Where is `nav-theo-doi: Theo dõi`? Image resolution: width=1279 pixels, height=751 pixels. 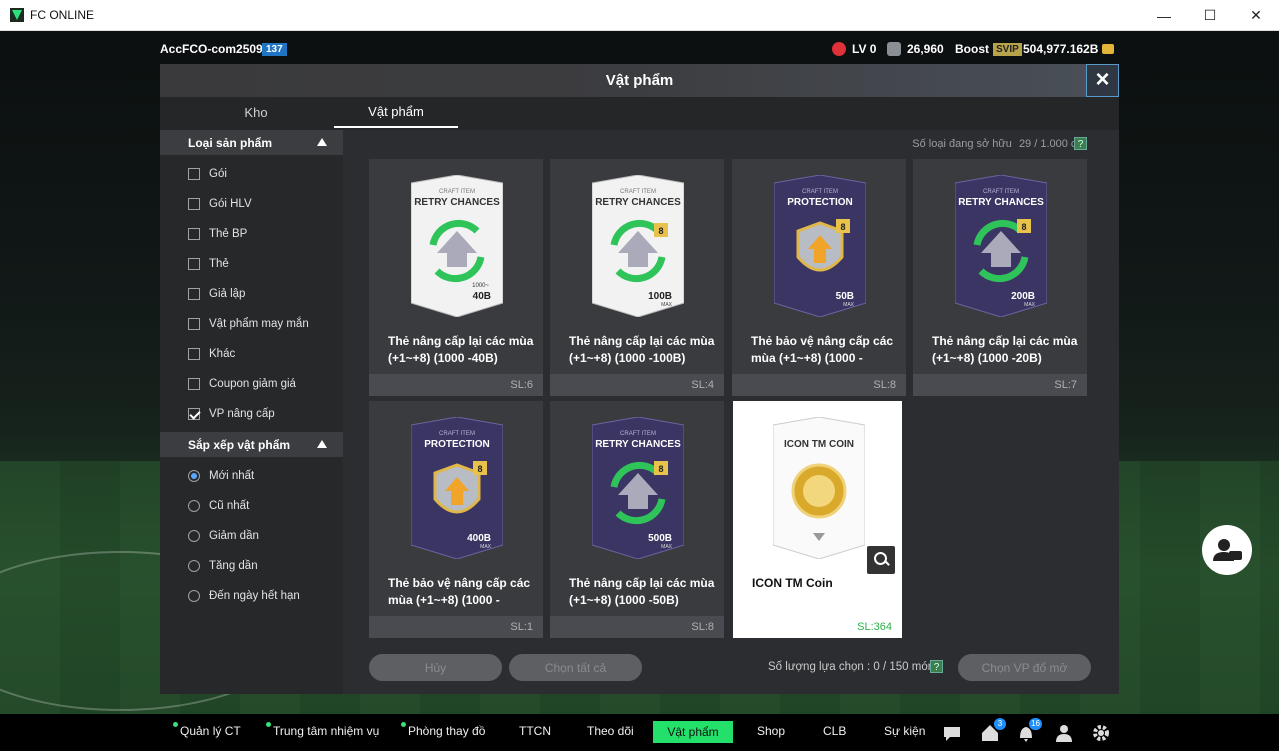
nav-theo-doi: Theo dõi is located at coordinates (610, 731).